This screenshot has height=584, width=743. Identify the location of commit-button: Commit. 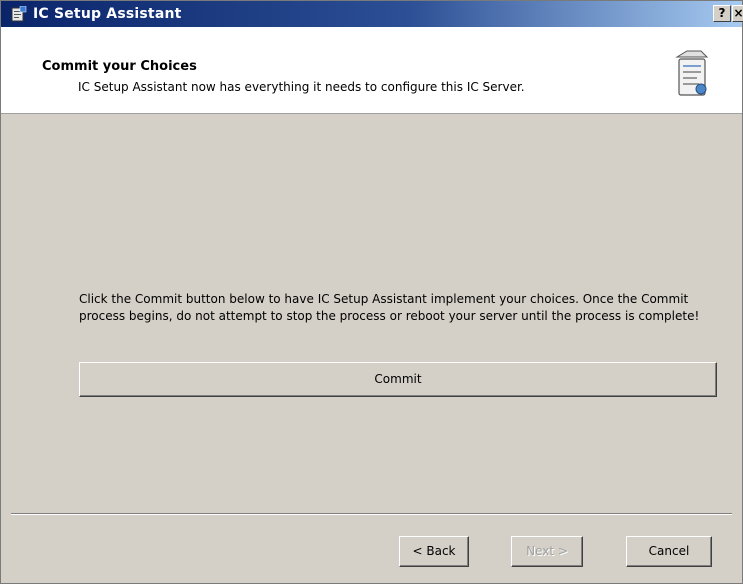
(398, 379).